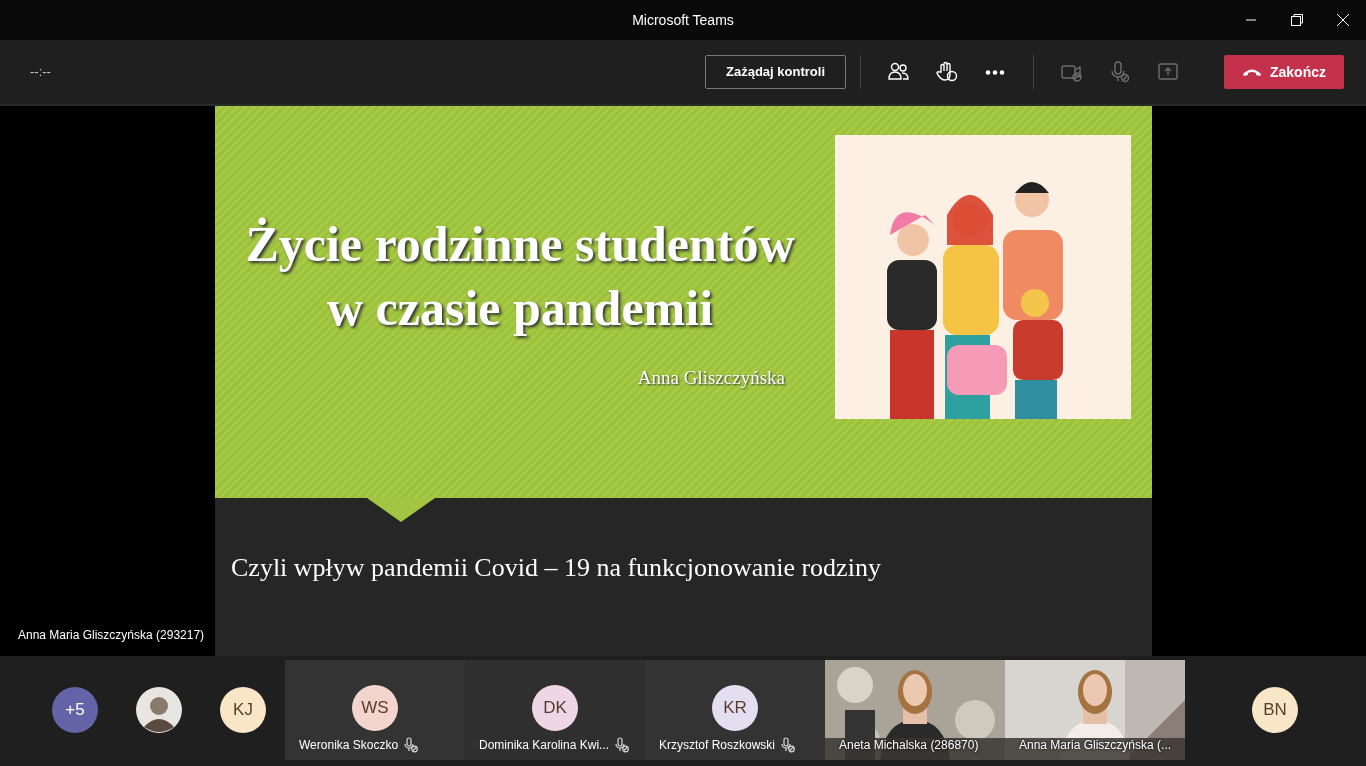  Describe the element at coordinates (947, 72) in the screenshot. I see `raise-hand-icon` at that location.